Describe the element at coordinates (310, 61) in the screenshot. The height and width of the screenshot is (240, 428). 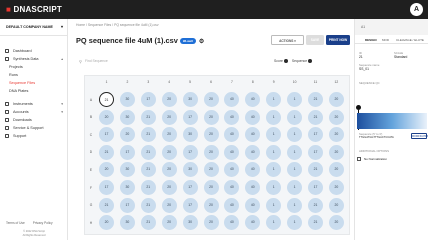
I see `sequence-toggle-icon` at that location.